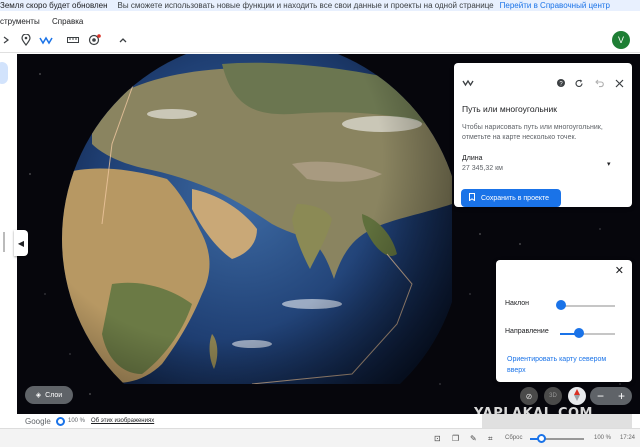 The image size is (640, 447). I want to click on zoom-slider-thumb, so click(541, 438).